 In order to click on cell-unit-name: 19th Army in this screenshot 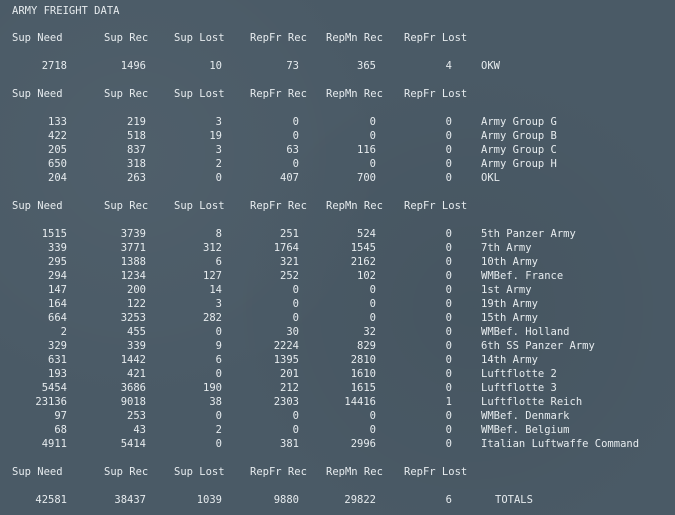, I will do `click(509, 304)`.